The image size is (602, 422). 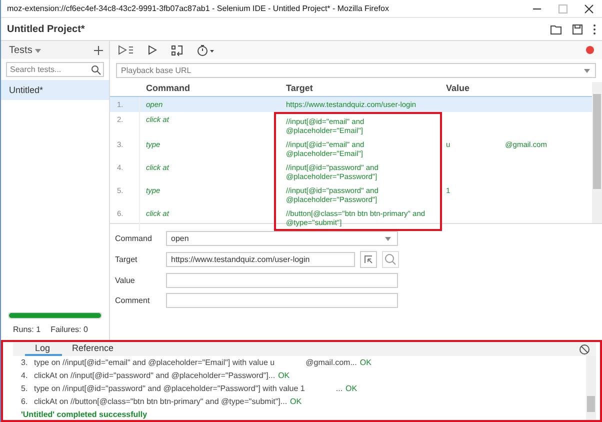 What do you see at coordinates (152, 50) in the screenshot?
I see `play-icon` at bounding box center [152, 50].